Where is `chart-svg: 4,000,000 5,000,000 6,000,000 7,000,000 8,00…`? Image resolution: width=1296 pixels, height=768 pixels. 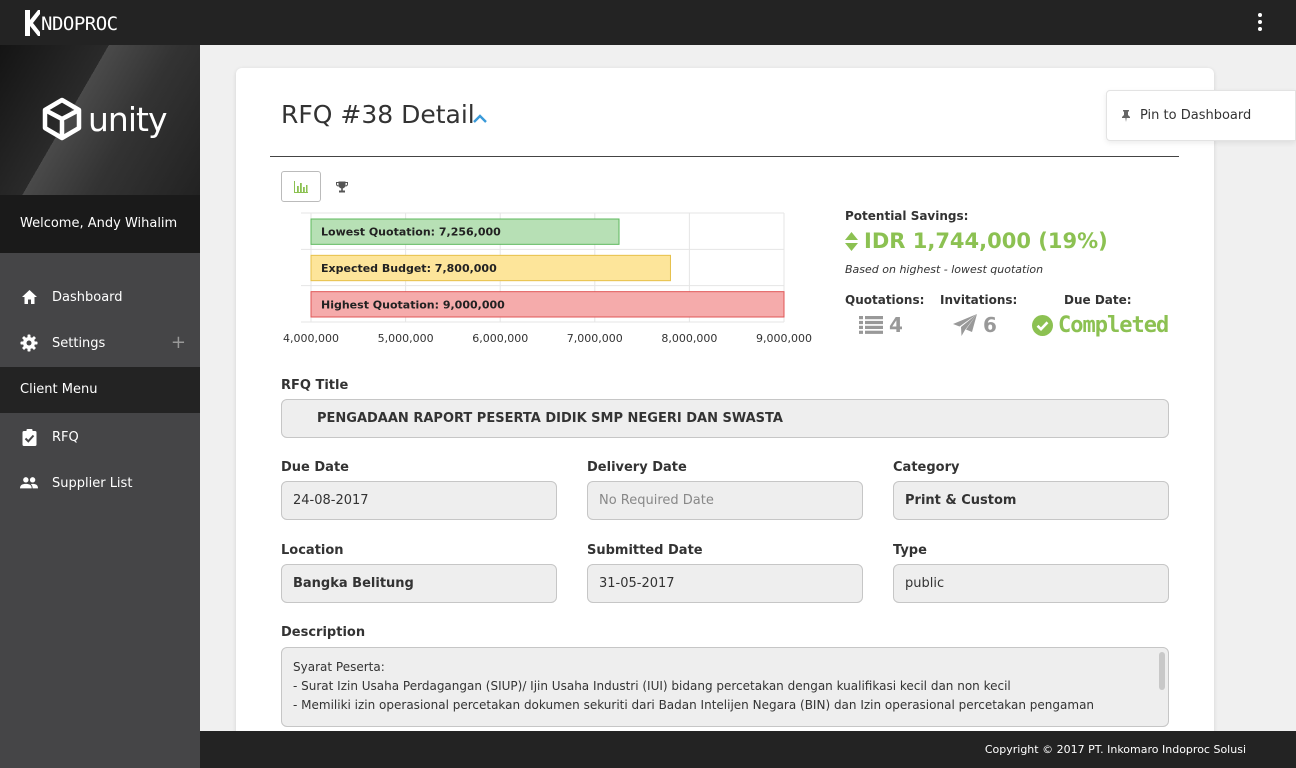 chart-svg: 4,000,000 5,000,000 6,000,000 7,000,000 8,00… is located at coordinates (547, 278).